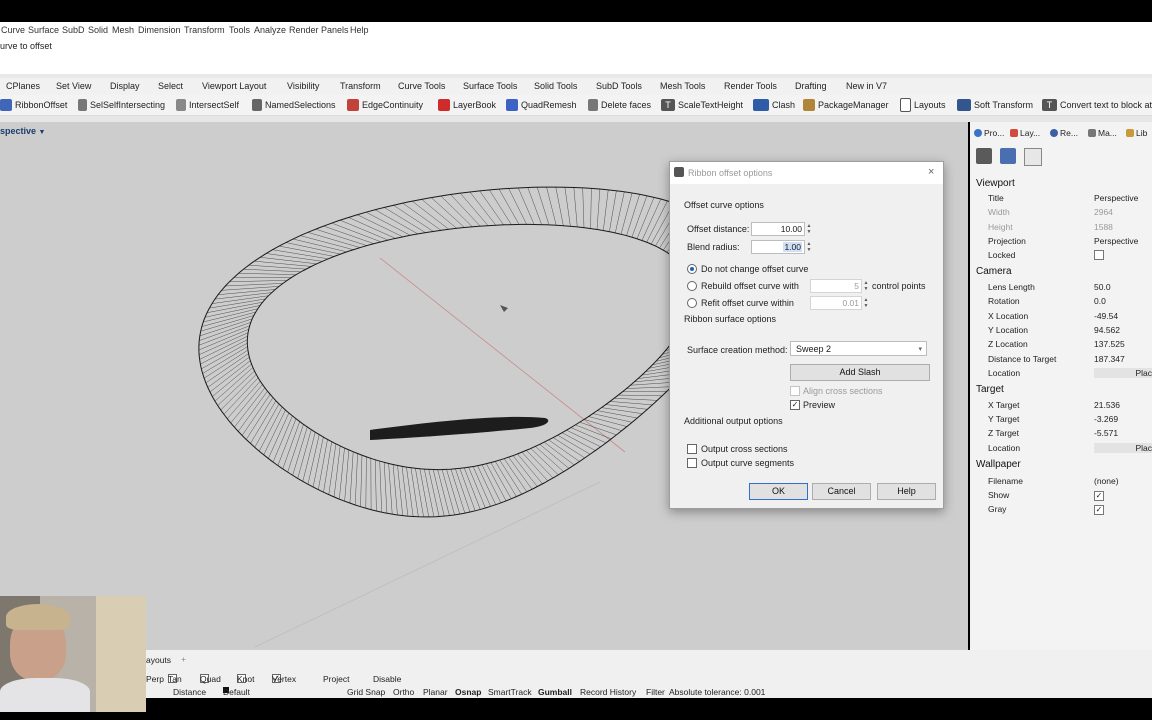 This screenshot has height=720, width=1152. Describe the element at coordinates (608, 692) in the screenshot. I see `record-history-toggle: Record History` at that location.